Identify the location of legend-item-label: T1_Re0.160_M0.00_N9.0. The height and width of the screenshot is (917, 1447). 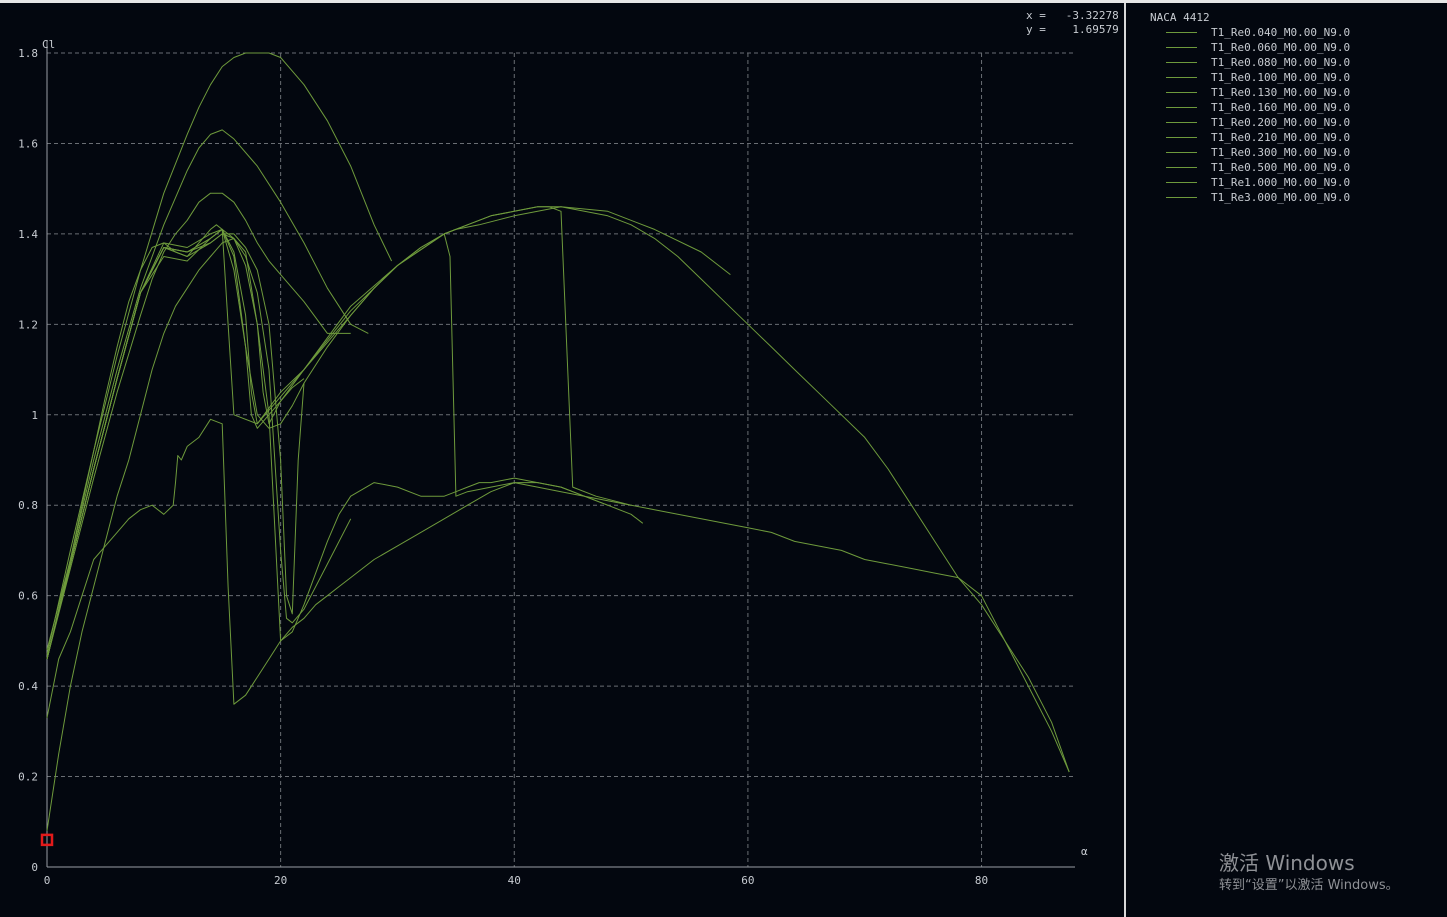
(1281, 107).